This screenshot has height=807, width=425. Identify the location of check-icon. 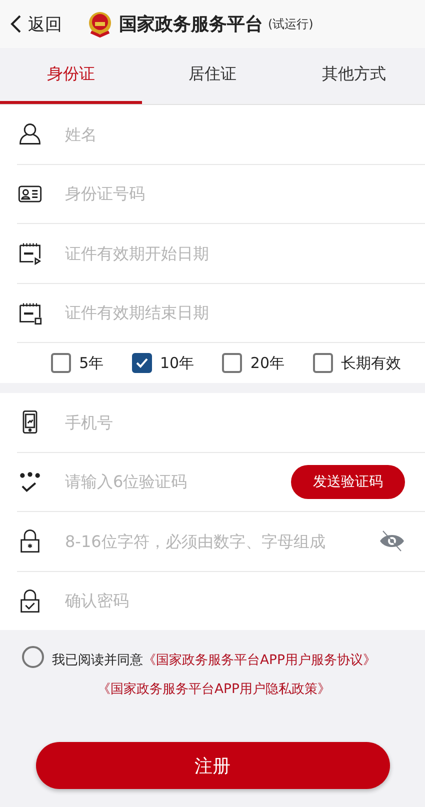
(142, 363).